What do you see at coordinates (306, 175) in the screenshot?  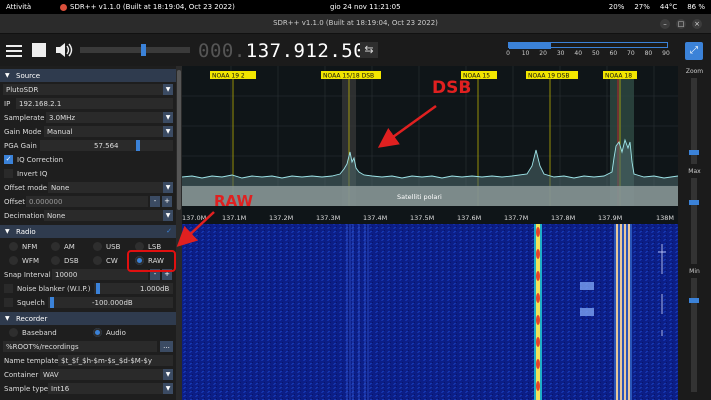 I see `annotation-arrows` at bounding box center [306, 175].